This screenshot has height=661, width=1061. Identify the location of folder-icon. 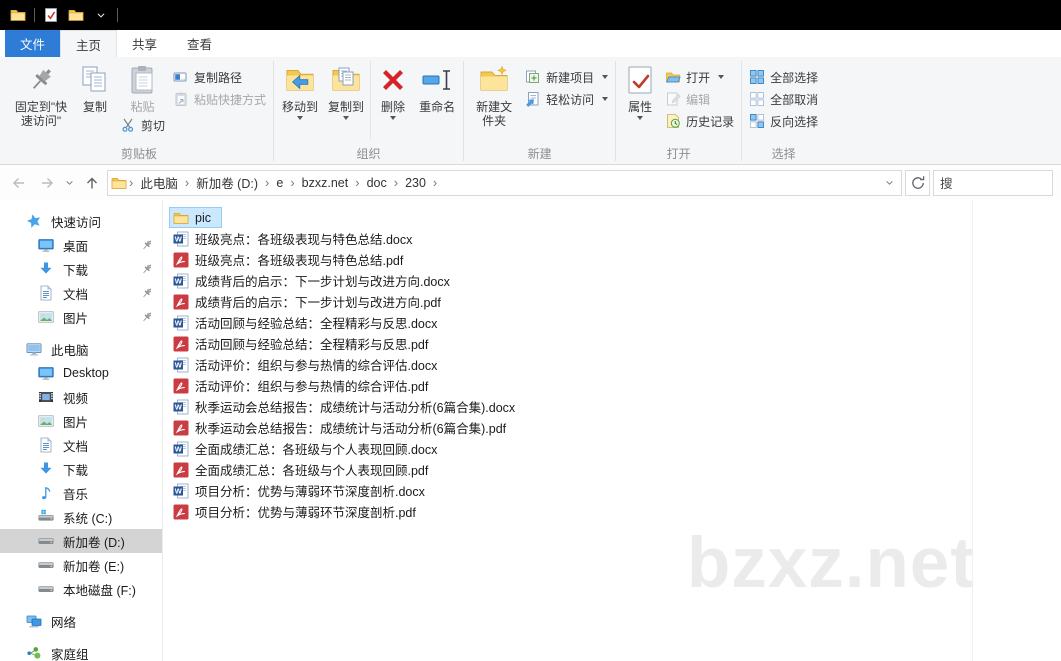
(119, 183).